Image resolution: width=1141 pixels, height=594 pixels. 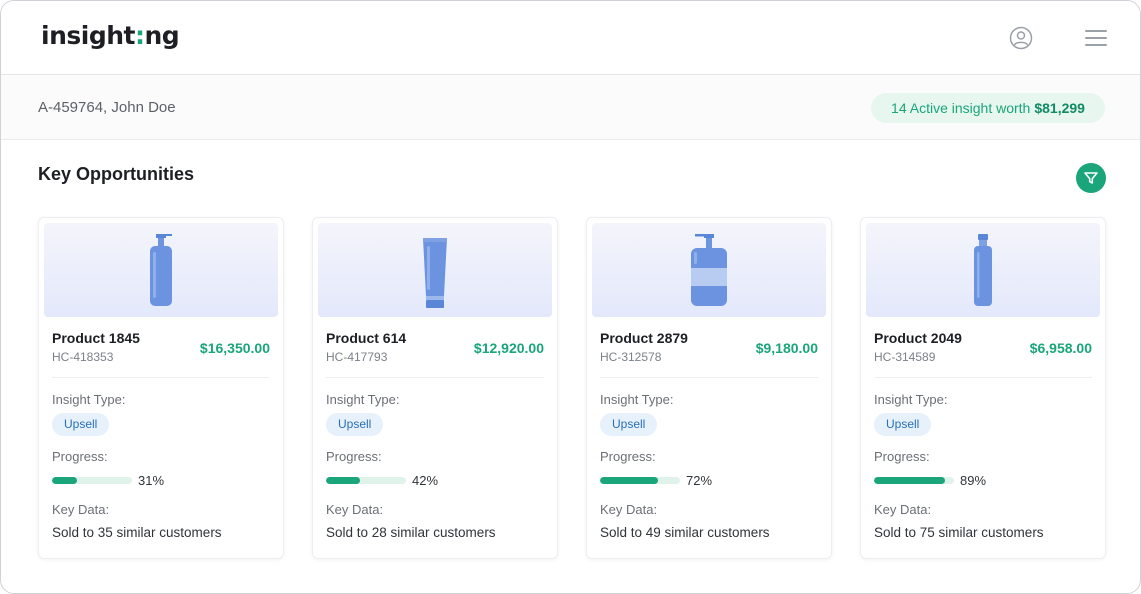 I want to click on logo-text-end: ng, so click(x=162, y=35).